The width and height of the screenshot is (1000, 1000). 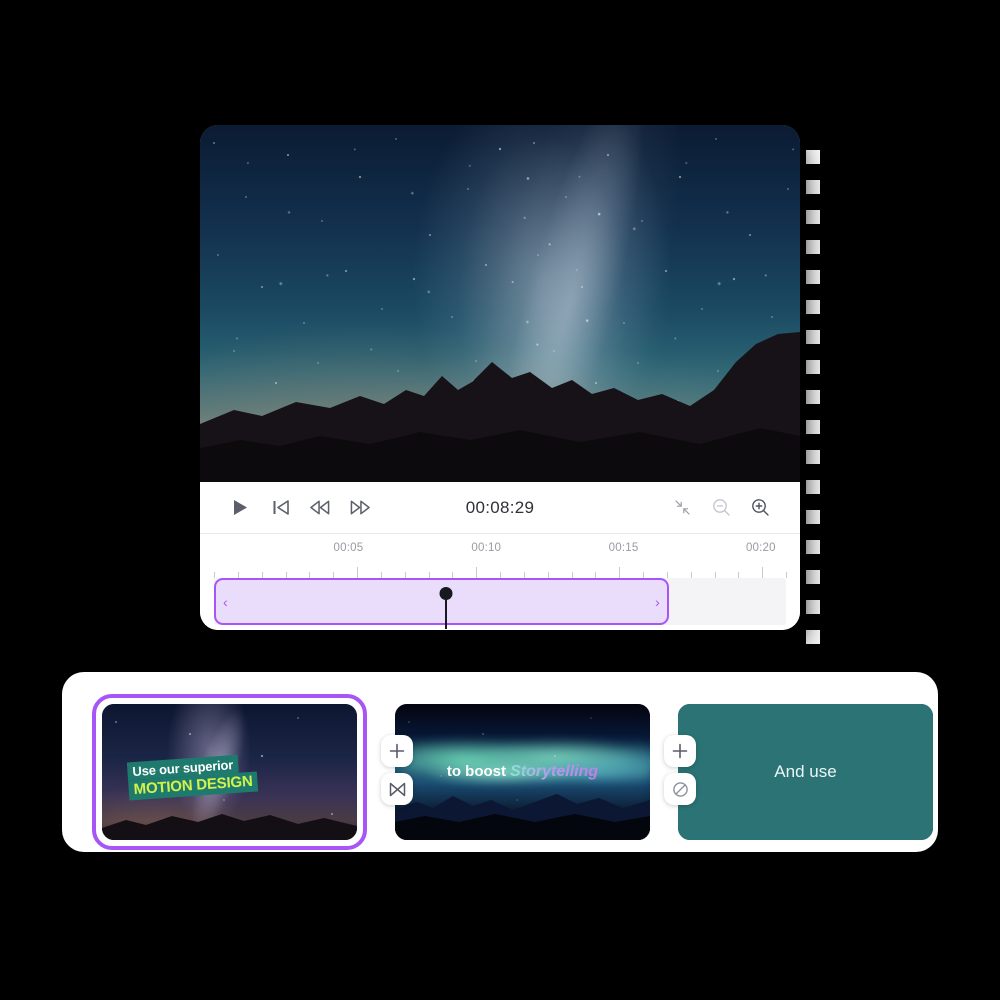 What do you see at coordinates (486, 548) in the screenshot?
I see `ruler-label: 00:10` at bounding box center [486, 548].